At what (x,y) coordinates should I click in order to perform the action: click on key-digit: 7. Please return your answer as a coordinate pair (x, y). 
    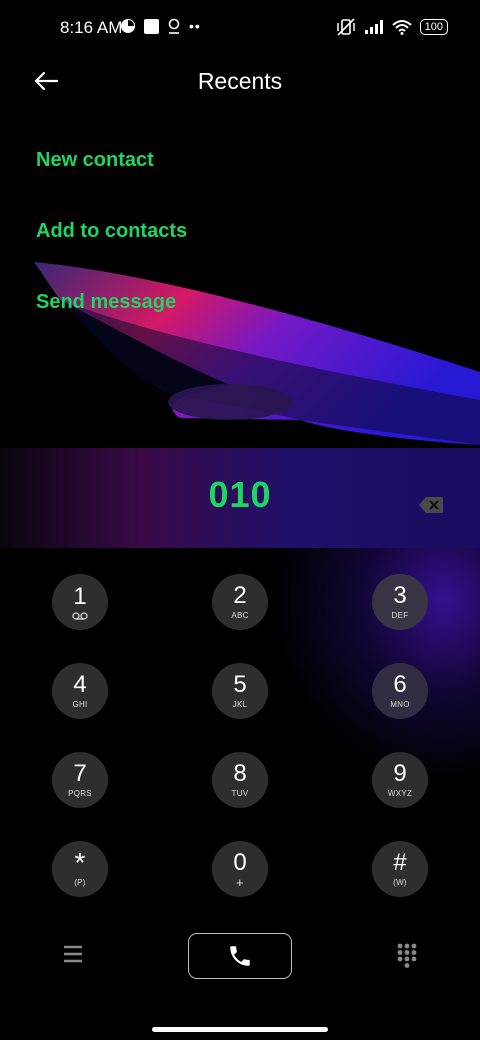
    Looking at the image, I should click on (80, 773).